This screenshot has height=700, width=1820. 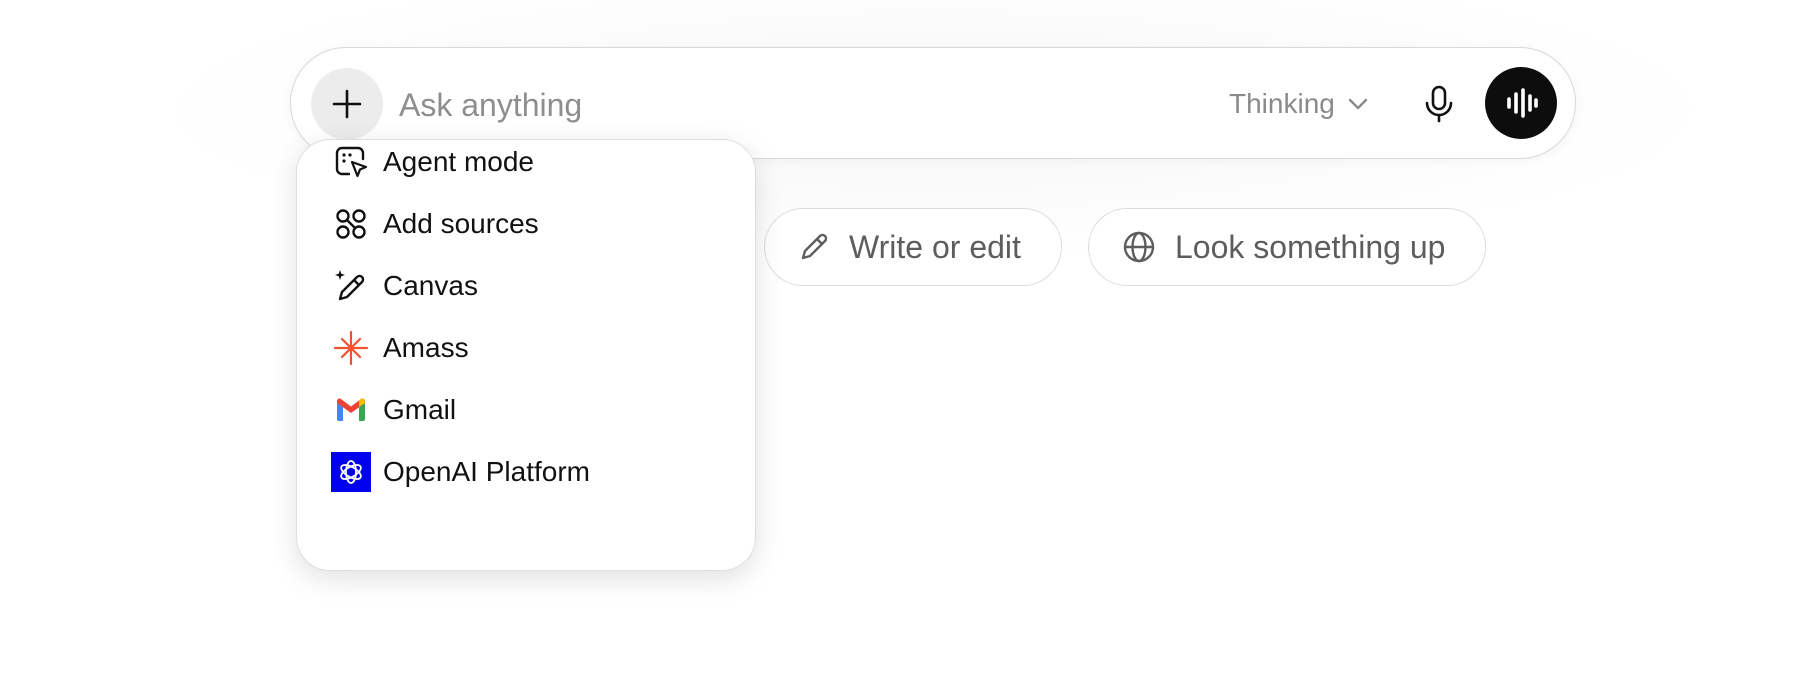 I want to click on waveform-icon, so click(x=1522, y=103).